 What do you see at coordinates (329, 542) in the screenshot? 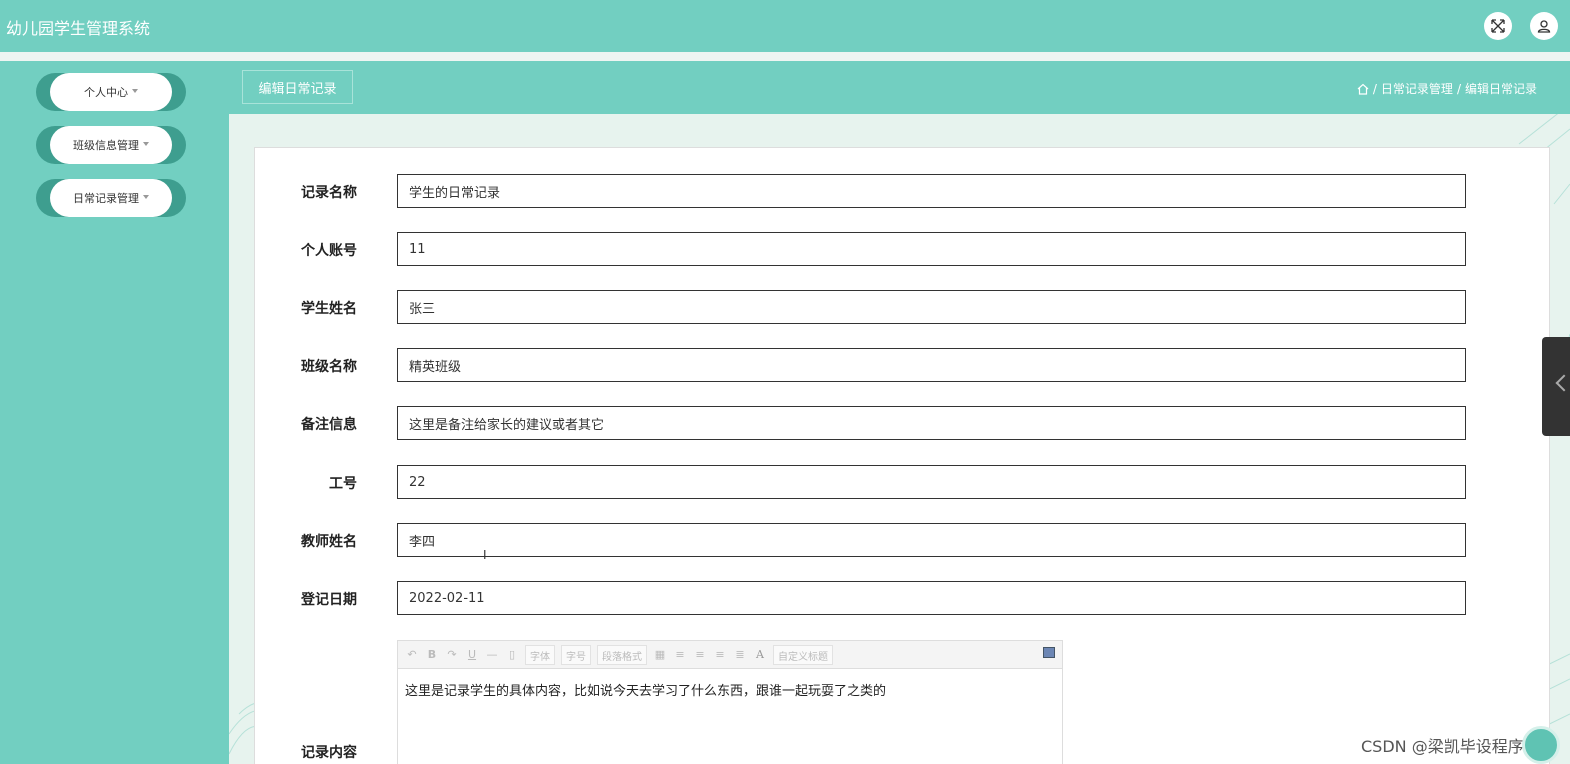
I see `field-label-teacher-name: 教师姓名` at bounding box center [329, 542].